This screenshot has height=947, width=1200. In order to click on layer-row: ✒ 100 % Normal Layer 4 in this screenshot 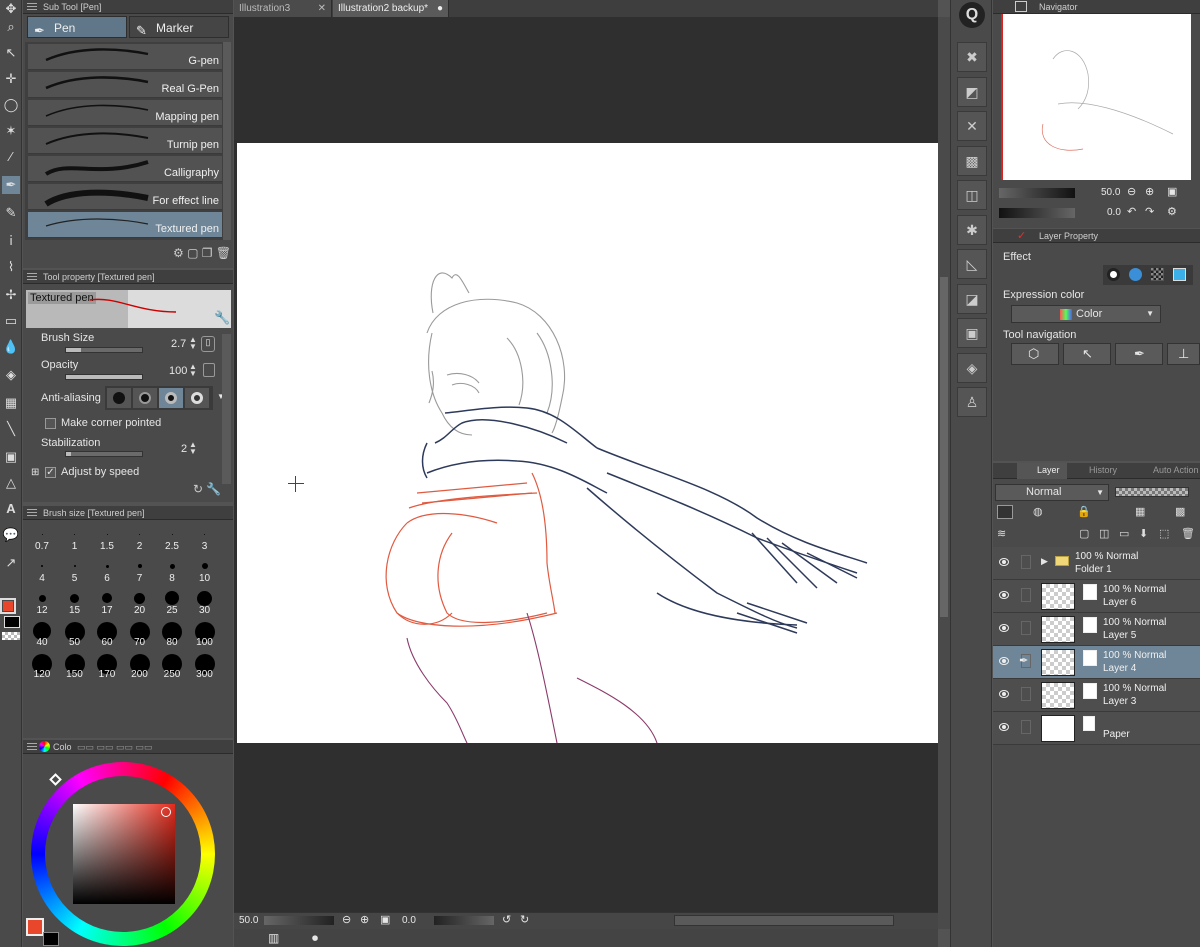, I will do `click(1096, 662)`.